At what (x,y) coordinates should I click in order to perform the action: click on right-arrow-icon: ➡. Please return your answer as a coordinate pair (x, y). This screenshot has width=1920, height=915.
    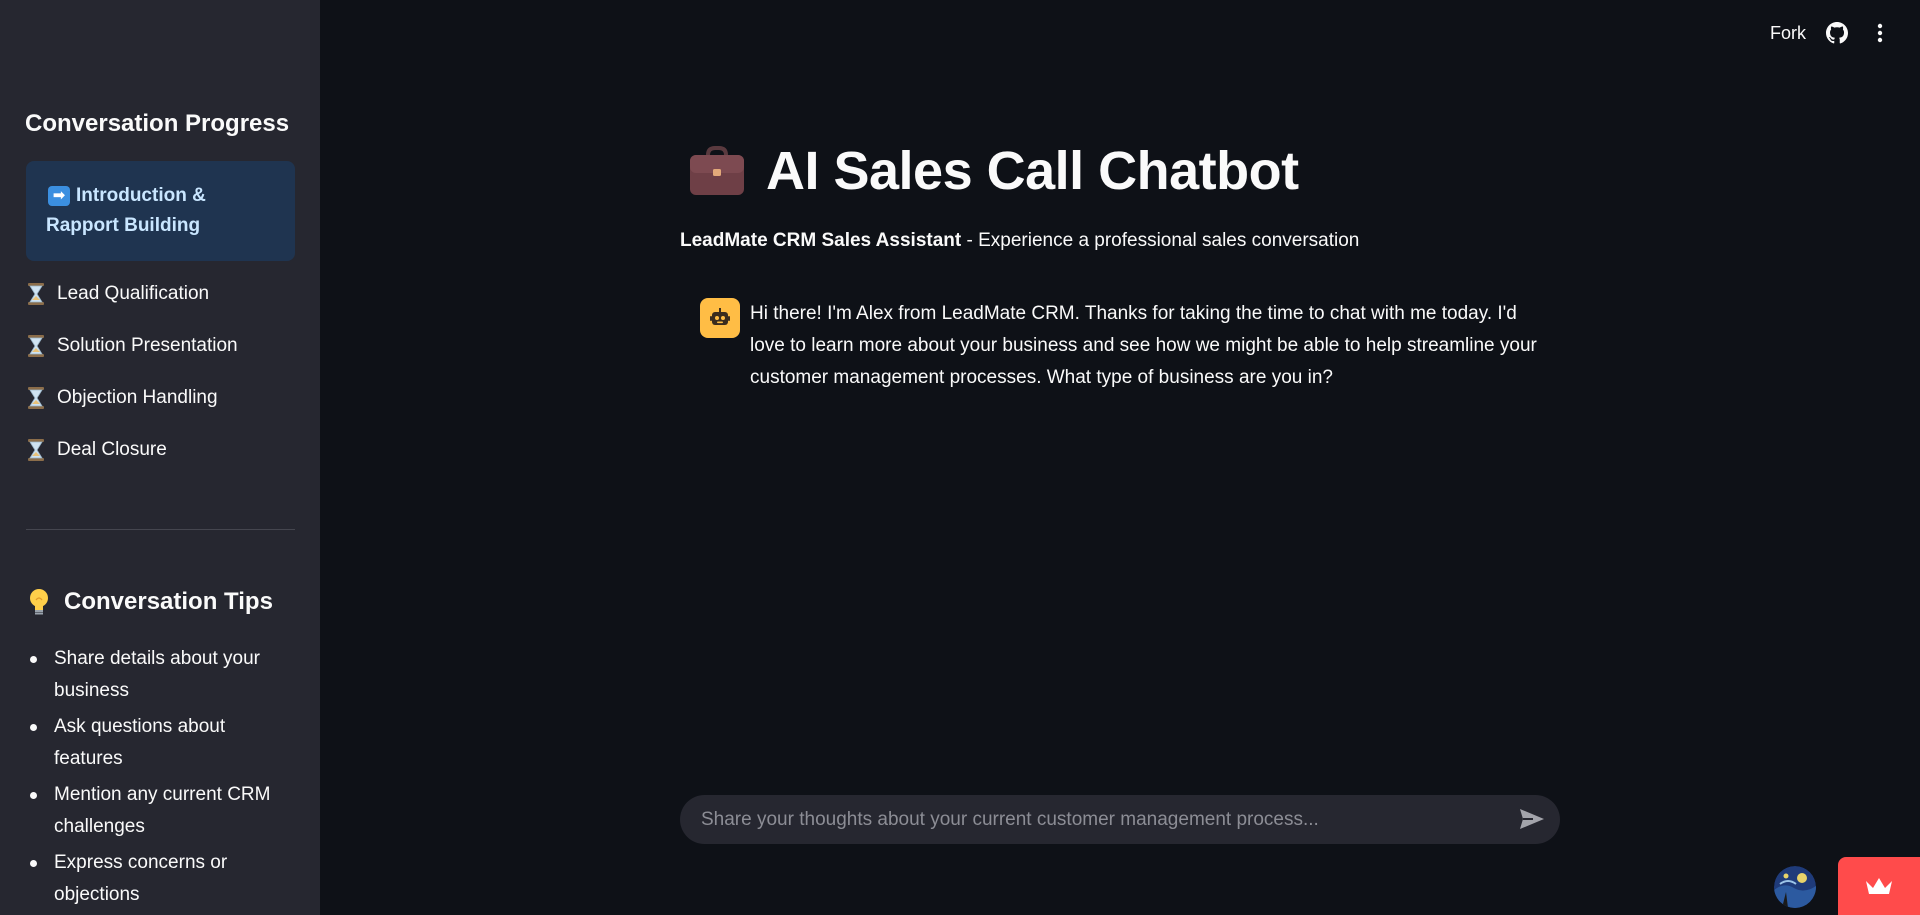
    Looking at the image, I should click on (59, 196).